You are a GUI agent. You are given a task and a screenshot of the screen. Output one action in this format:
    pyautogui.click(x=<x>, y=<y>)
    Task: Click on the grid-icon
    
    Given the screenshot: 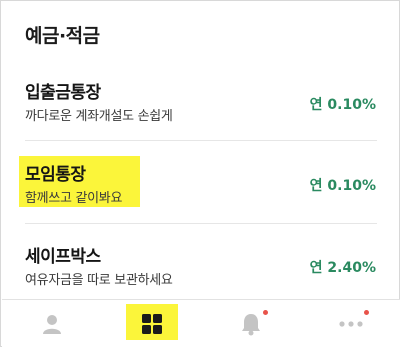 What is the action you would take?
    pyautogui.click(x=152, y=324)
    